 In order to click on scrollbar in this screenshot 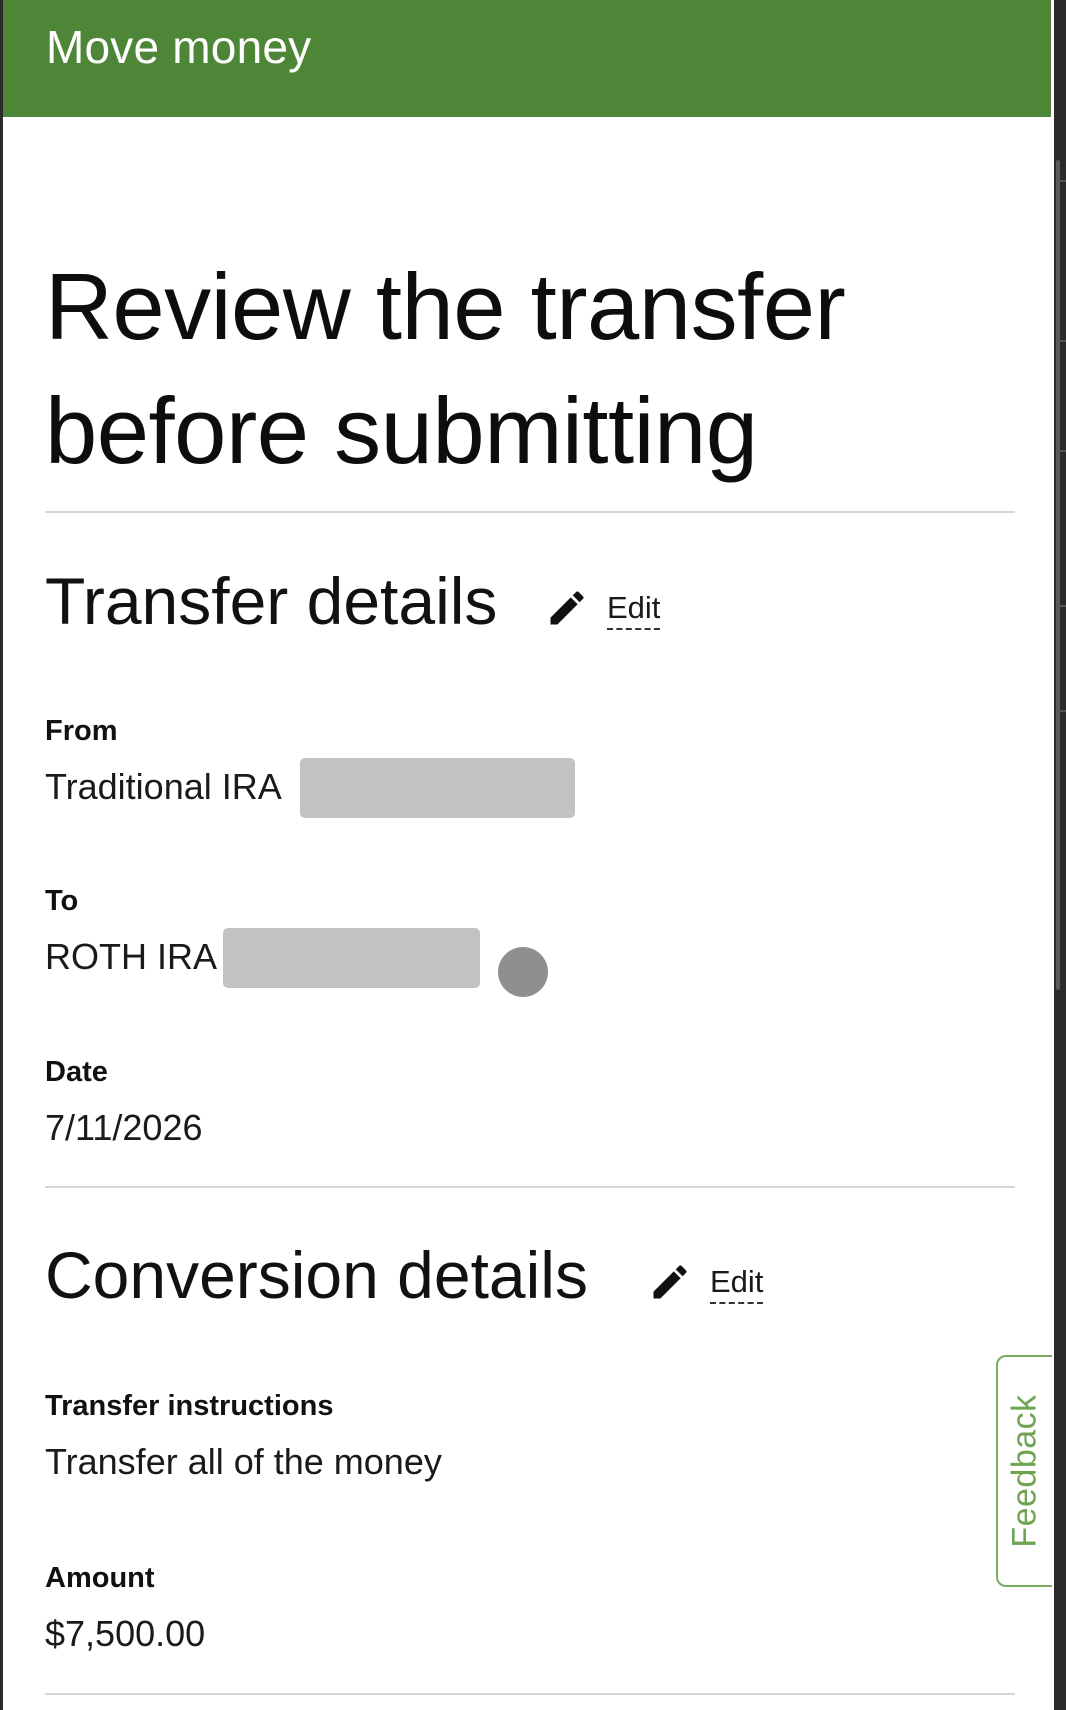, I will do `click(1060, 855)`.